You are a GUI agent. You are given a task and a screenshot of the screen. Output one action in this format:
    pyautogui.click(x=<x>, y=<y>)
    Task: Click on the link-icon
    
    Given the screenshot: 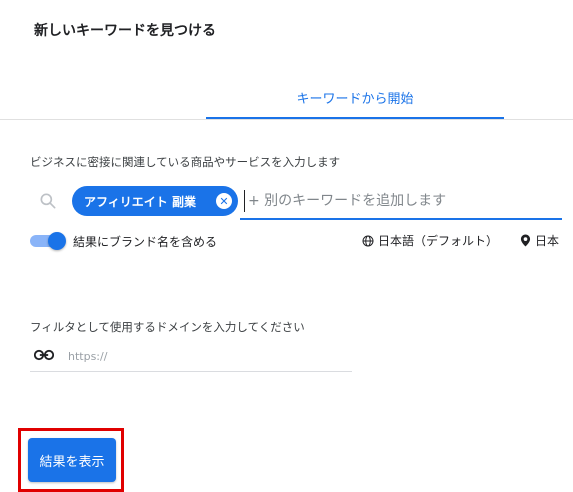 What is the action you would take?
    pyautogui.click(x=44, y=355)
    